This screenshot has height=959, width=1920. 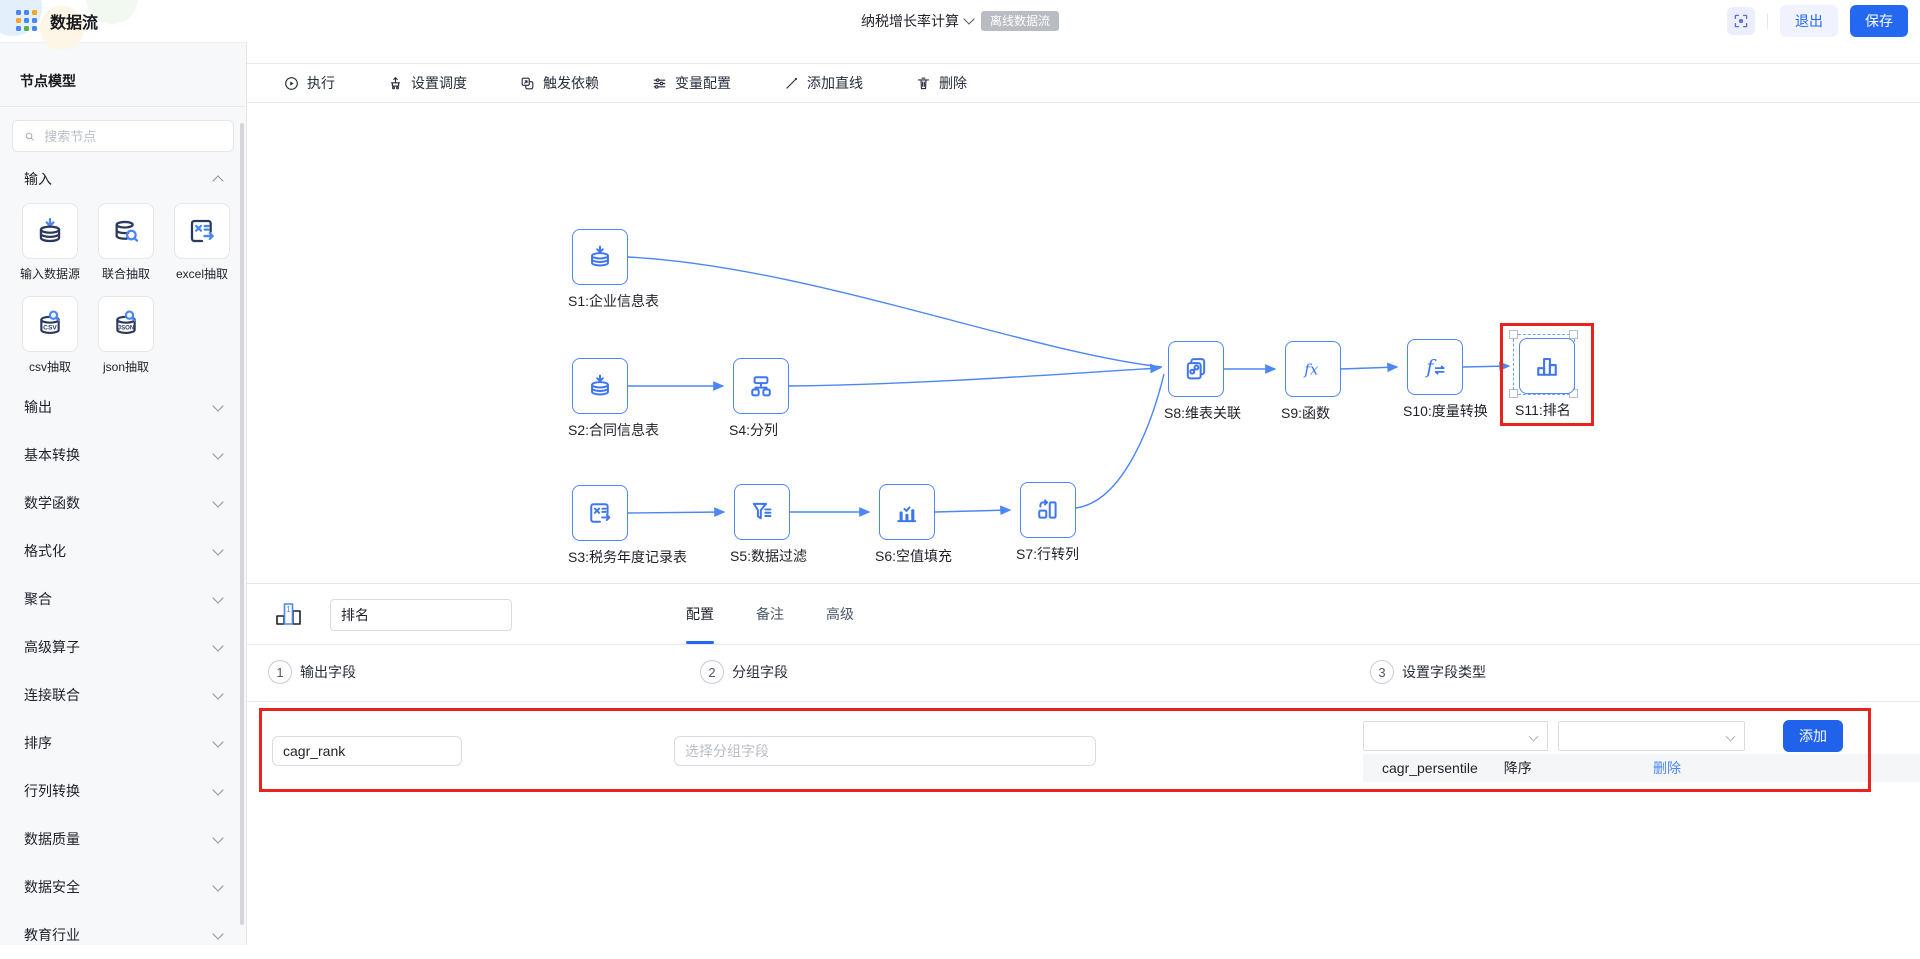 I want to click on sidebar-section-basic-transform: 基本转换, so click(x=123, y=455).